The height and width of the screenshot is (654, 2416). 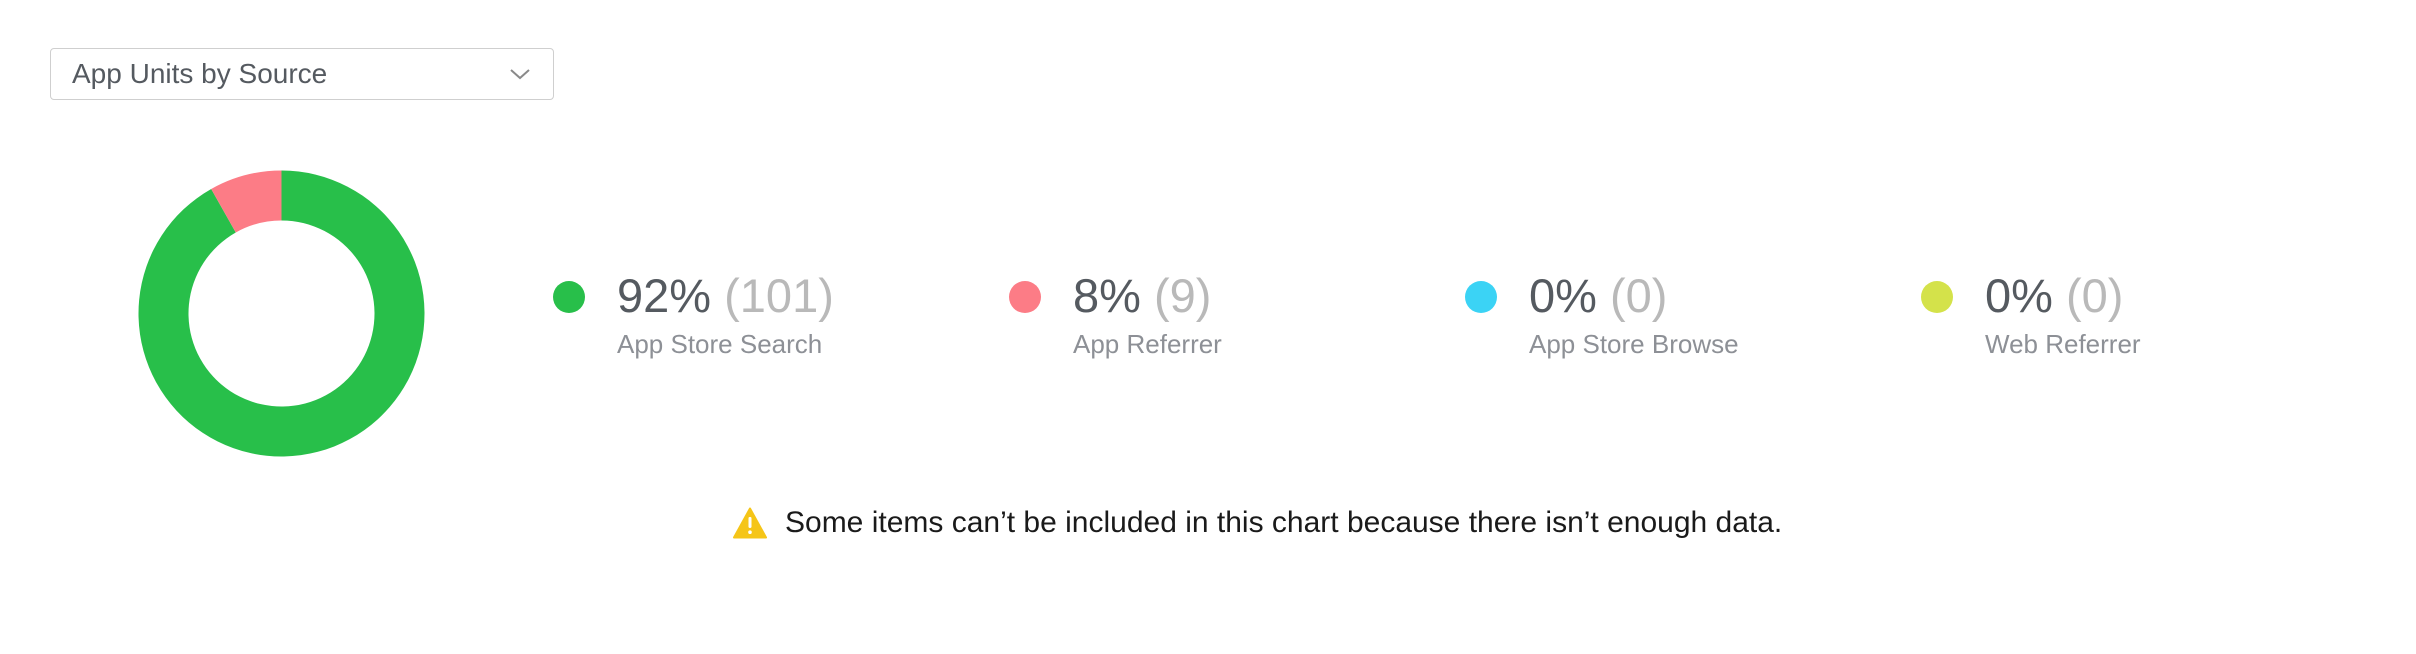 I want to click on legend-label: App Referrer, so click(x=1147, y=344).